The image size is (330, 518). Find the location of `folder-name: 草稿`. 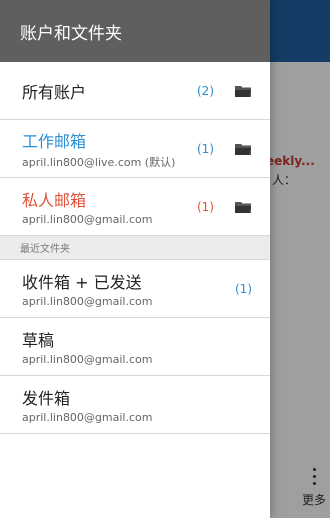

folder-name: 草稿 is located at coordinates (38, 340).